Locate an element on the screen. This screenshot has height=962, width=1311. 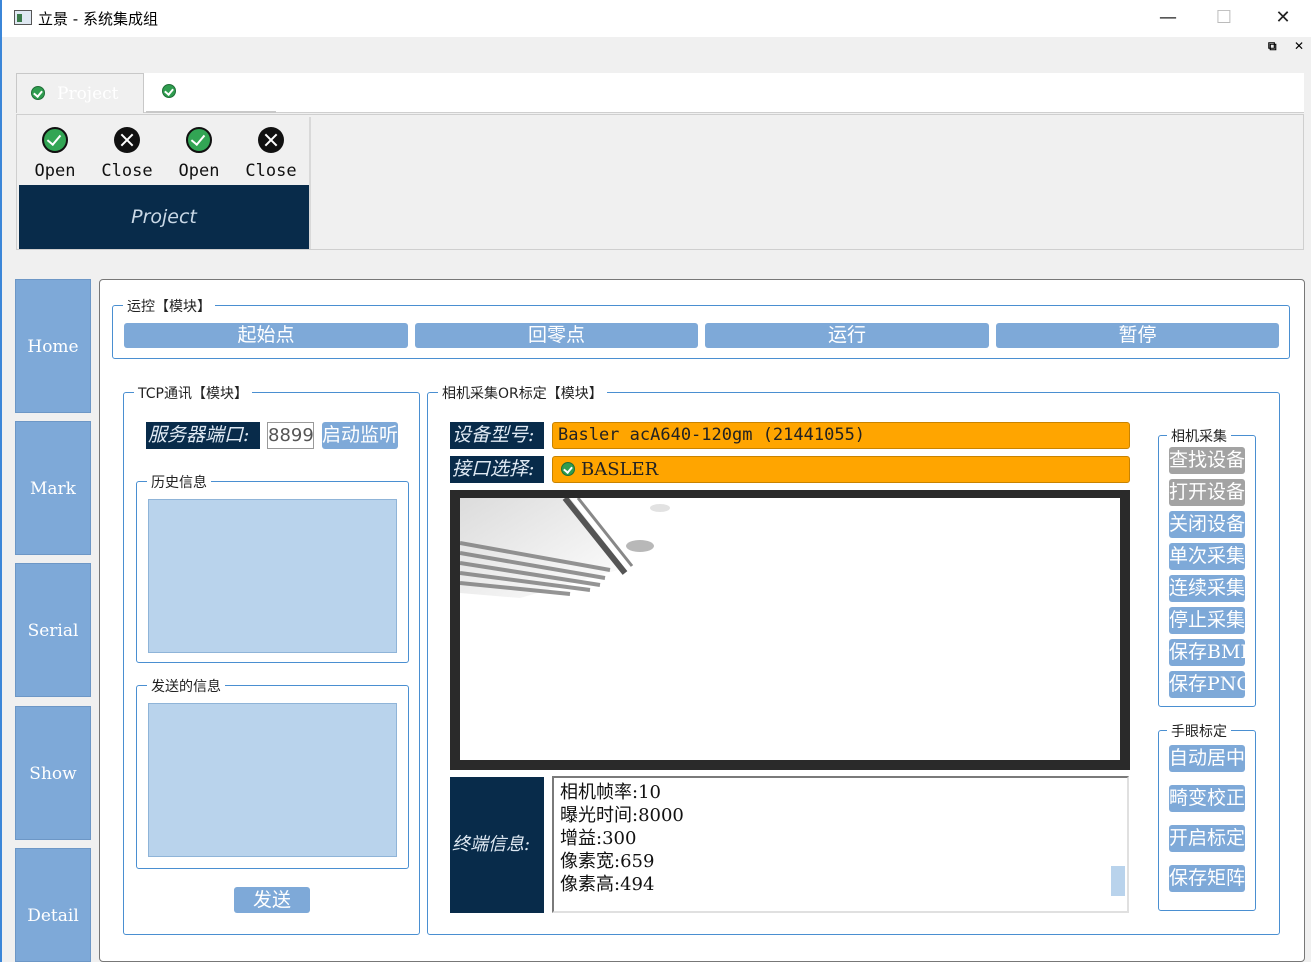
camera-group-title: 相机采集OR标定【模块】 is located at coordinates (522, 393).